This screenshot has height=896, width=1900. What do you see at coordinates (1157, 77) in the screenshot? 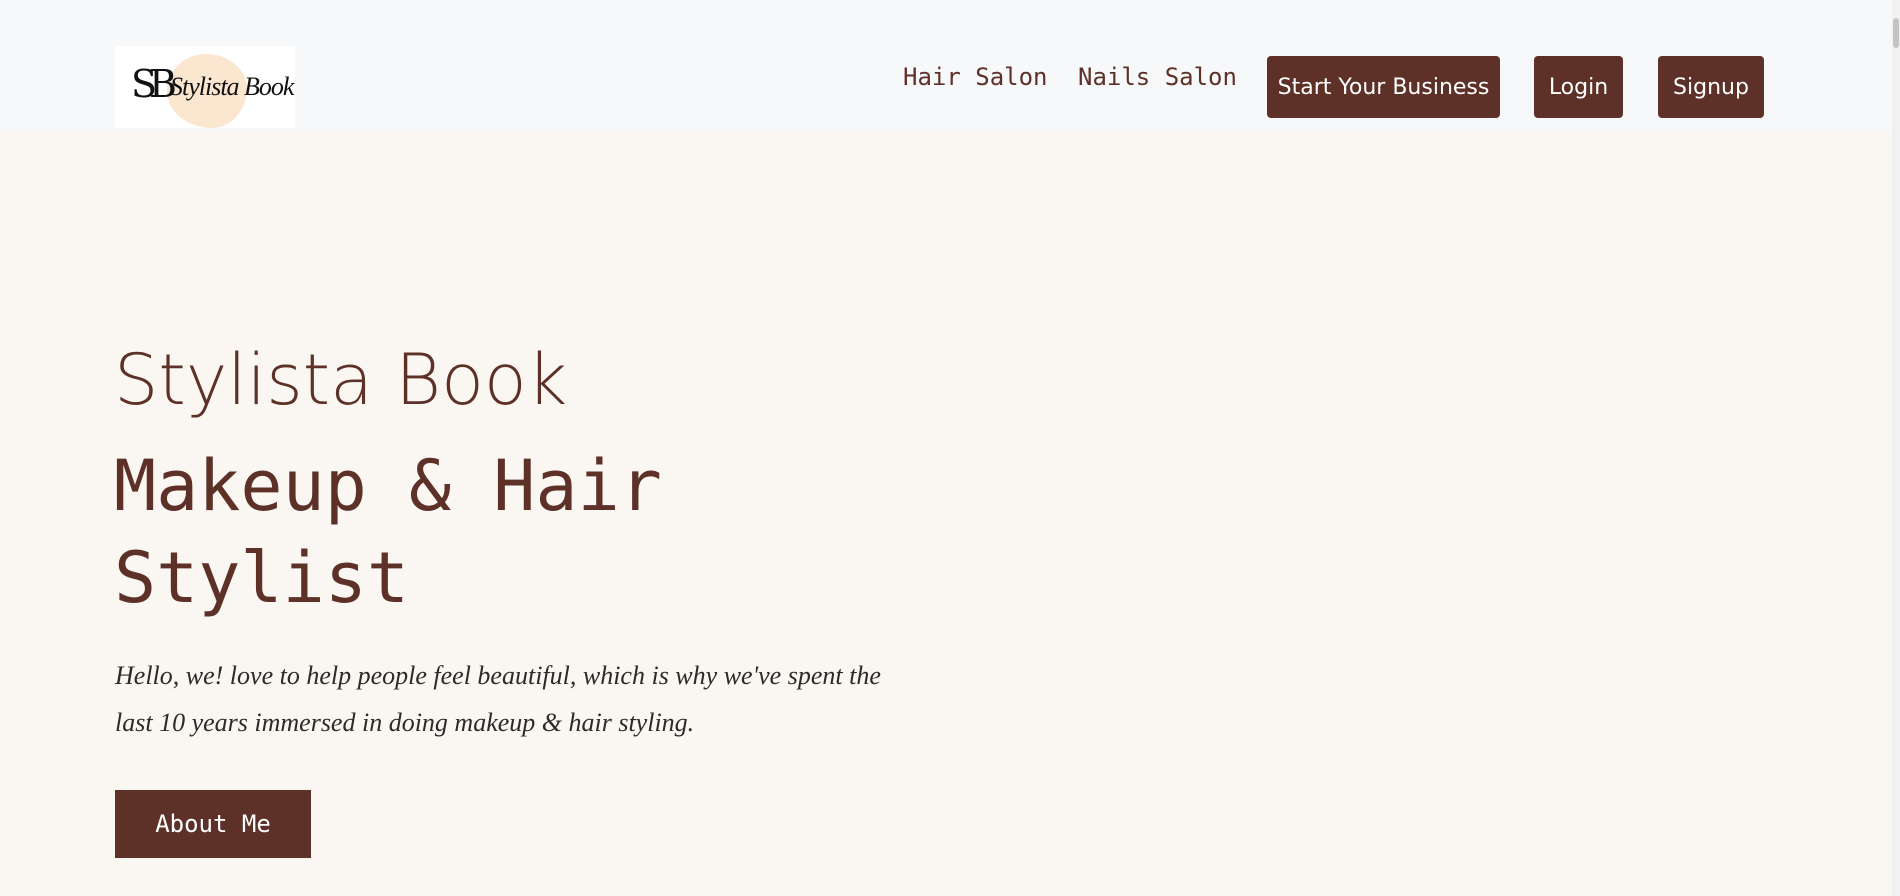
I see `nav-link-nails-salon: Nails Salon` at bounding box center [1157, 77].